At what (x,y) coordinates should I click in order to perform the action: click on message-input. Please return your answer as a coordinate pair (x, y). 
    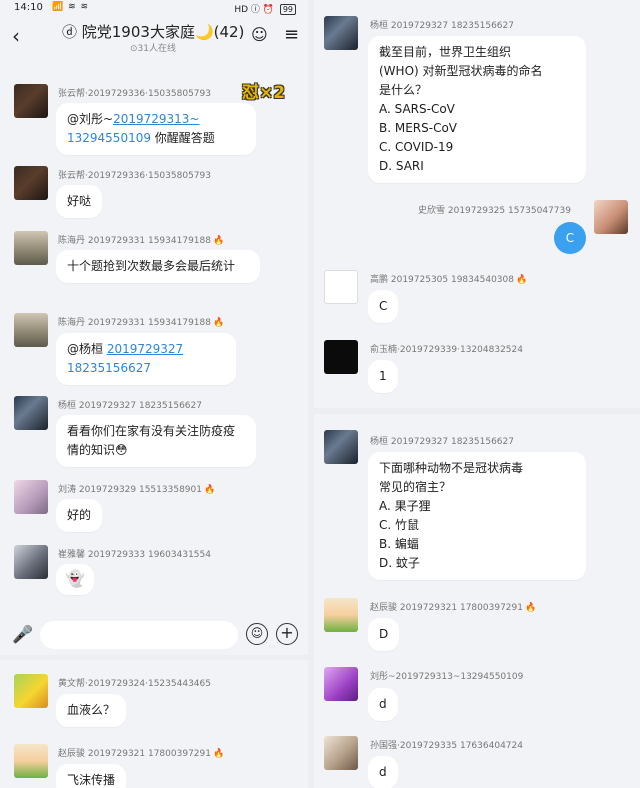
    Looking at the image, I should click on (139, 635).